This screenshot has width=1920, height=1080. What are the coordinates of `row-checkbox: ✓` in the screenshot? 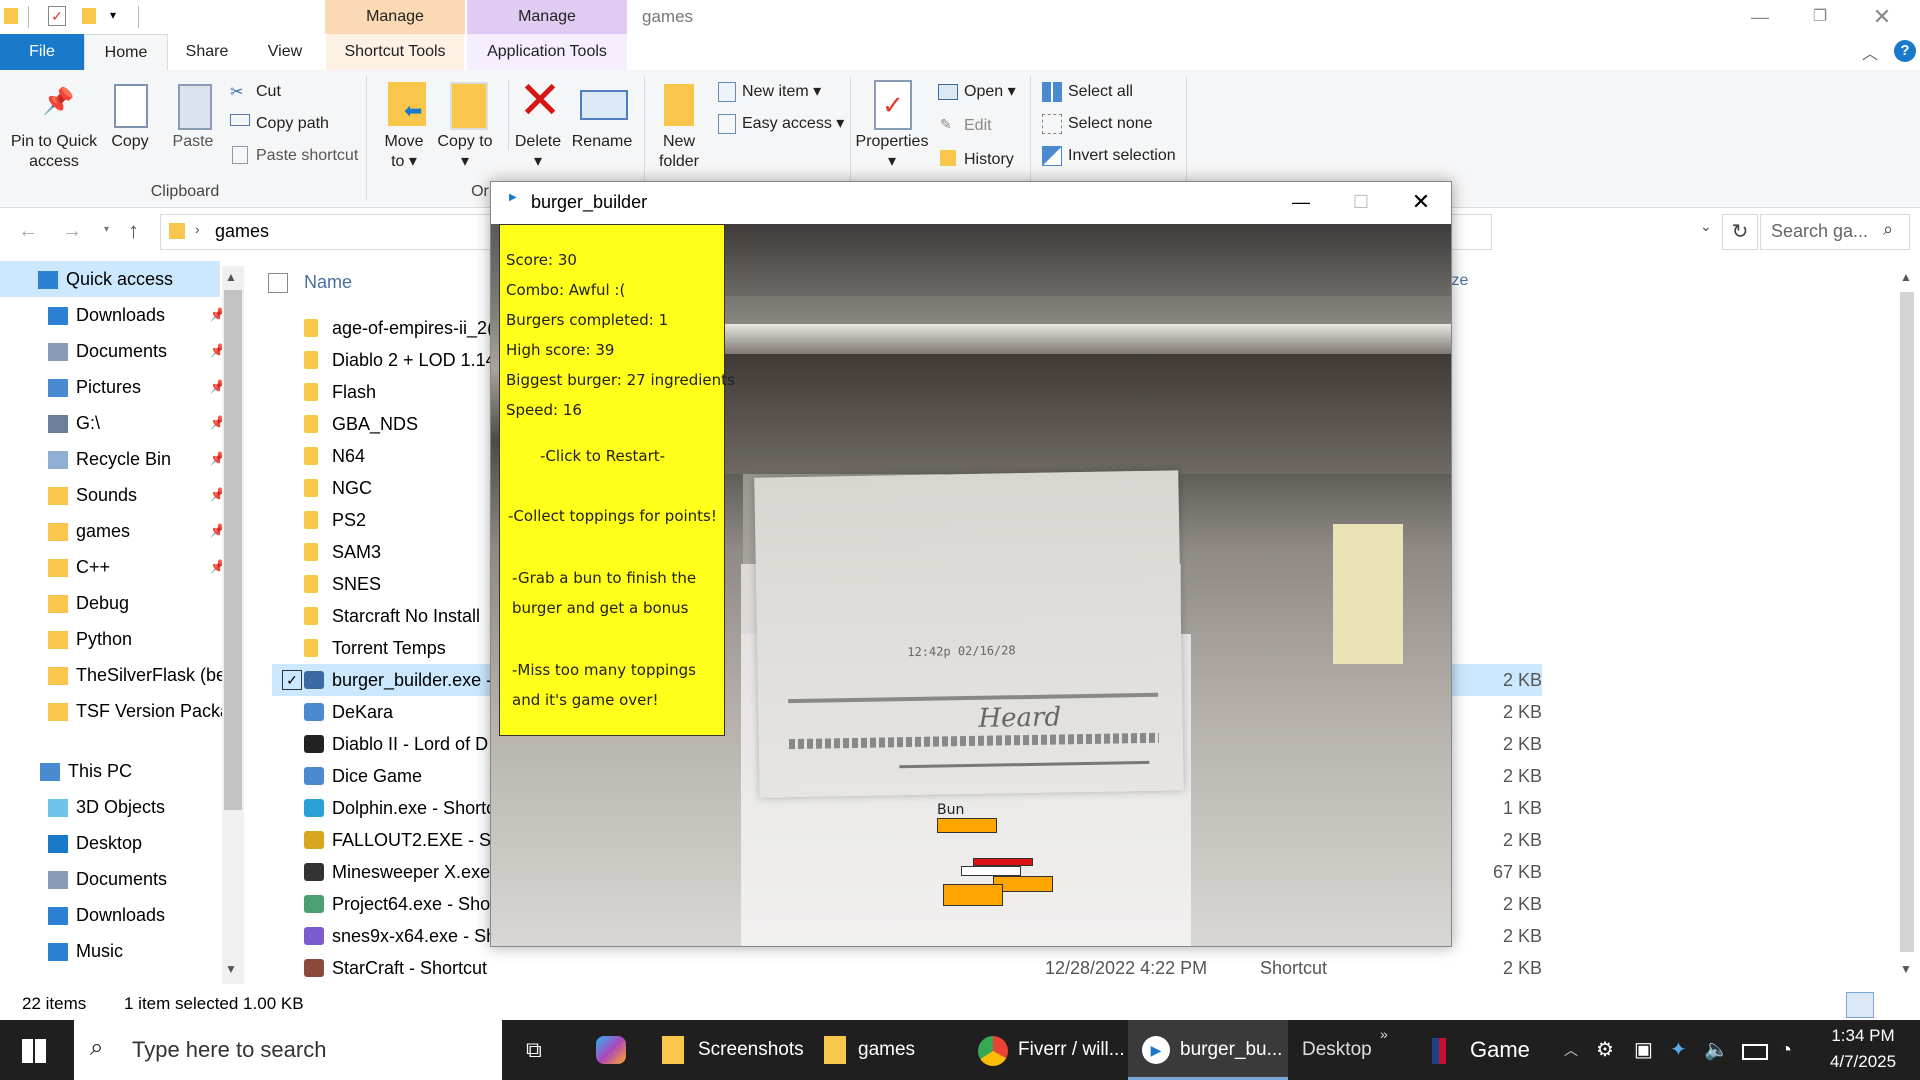 It's located at (292, 680).